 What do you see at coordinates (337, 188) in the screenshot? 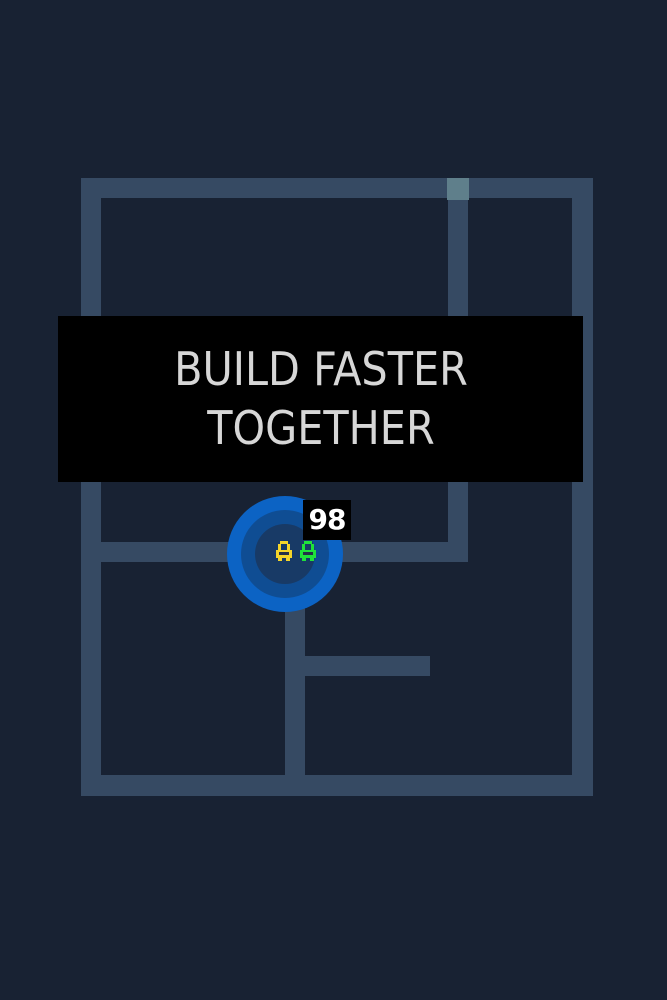
I see `maze-wall-top` at bounding box center [337, 188].